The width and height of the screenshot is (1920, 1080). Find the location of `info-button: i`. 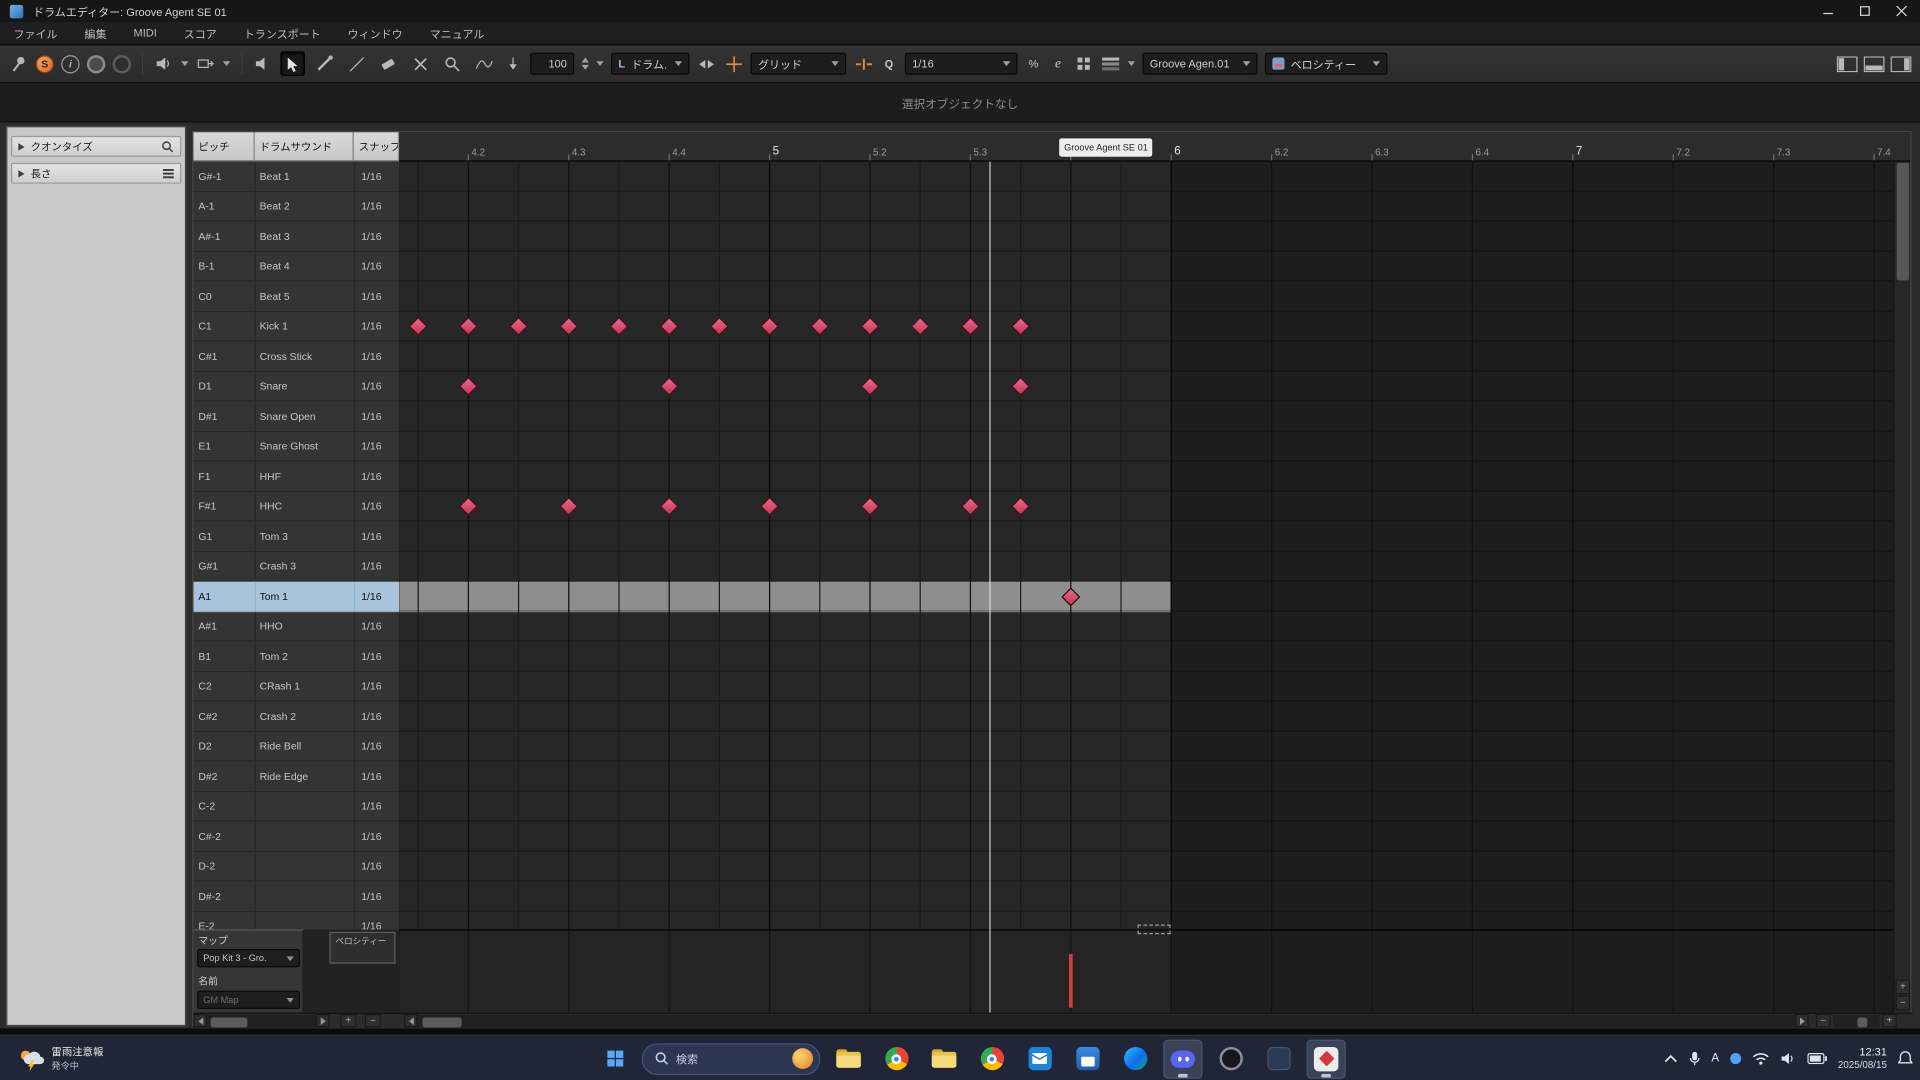

info-button: i is located at coordinates (70, 63).